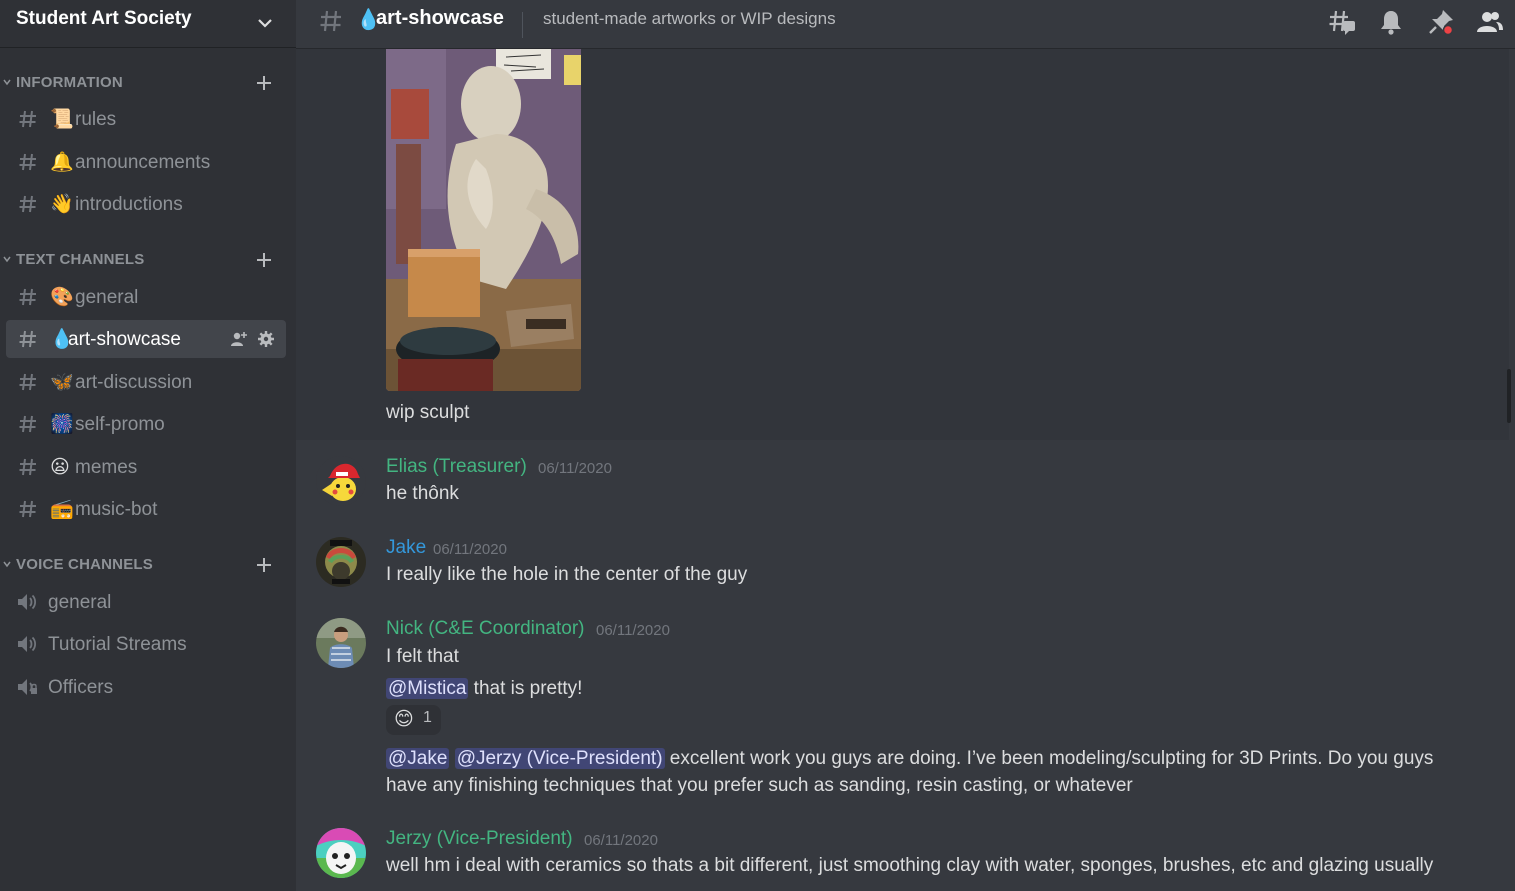  What do you see at coordinates (1342, 22) in the screenshot?
I see `threads-icon` at bounding box center [1342, 22].